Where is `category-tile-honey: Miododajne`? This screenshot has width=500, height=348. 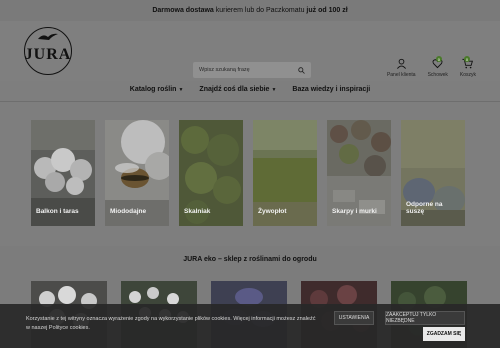 category-tile-honey: Miododajne is located at coordinates (137, 173).